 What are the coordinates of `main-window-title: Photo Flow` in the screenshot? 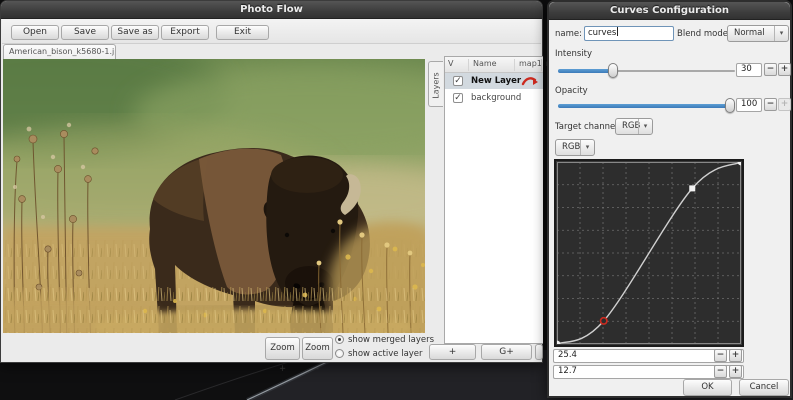 It's located at (271, 9).